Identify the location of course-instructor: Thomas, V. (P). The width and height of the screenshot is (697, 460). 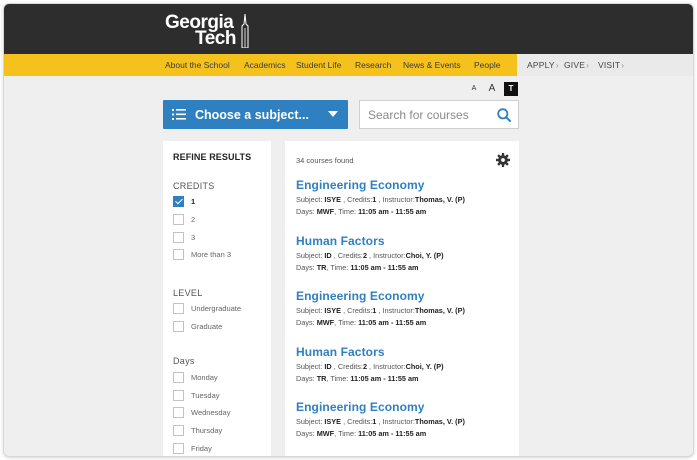
(439, 421).